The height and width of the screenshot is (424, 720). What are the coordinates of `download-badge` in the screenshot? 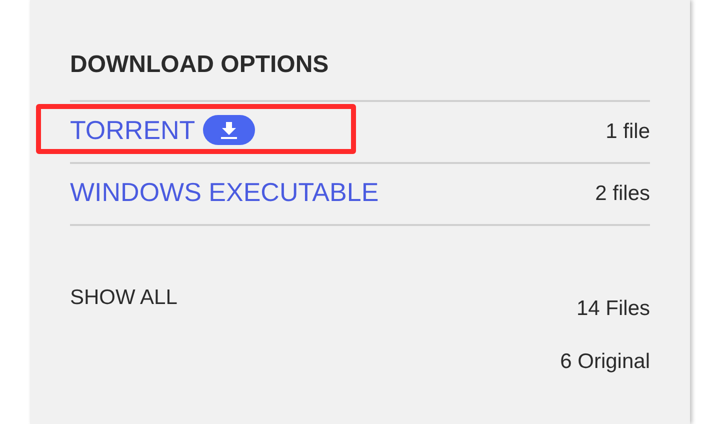 It's located at (229, 130).